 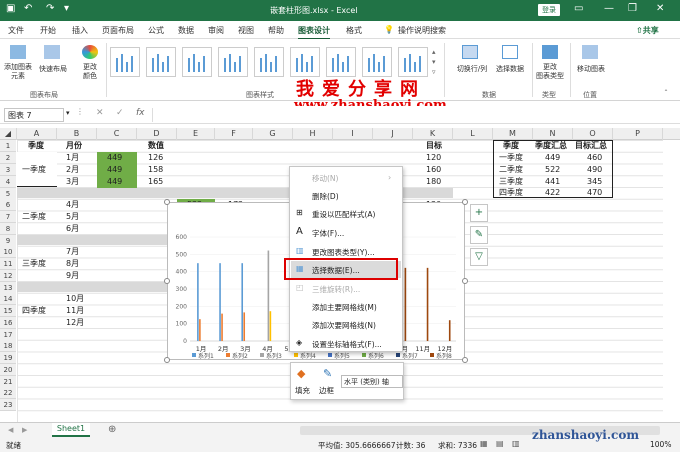 What do you see at coordinates (8, 229) in the screenshot?
I see `row-header: 8` at bounding box center [8, 229].